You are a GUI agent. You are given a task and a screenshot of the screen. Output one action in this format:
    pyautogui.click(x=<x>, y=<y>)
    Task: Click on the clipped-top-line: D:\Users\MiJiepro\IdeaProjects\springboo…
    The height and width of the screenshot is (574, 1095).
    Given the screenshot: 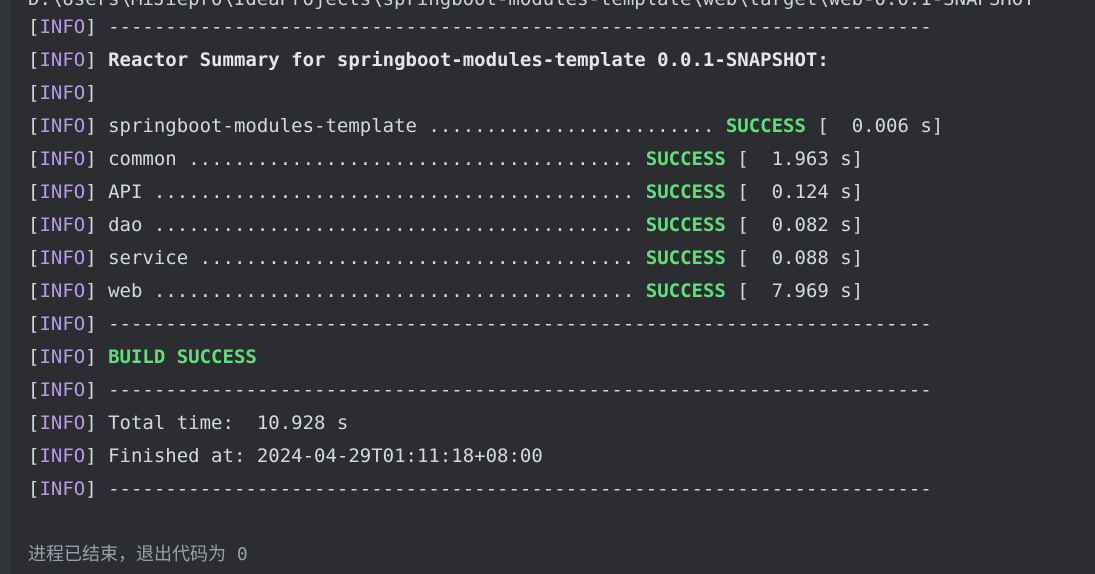 What is the action you would take?
    pyautogui.click(x=531, y=5)
    